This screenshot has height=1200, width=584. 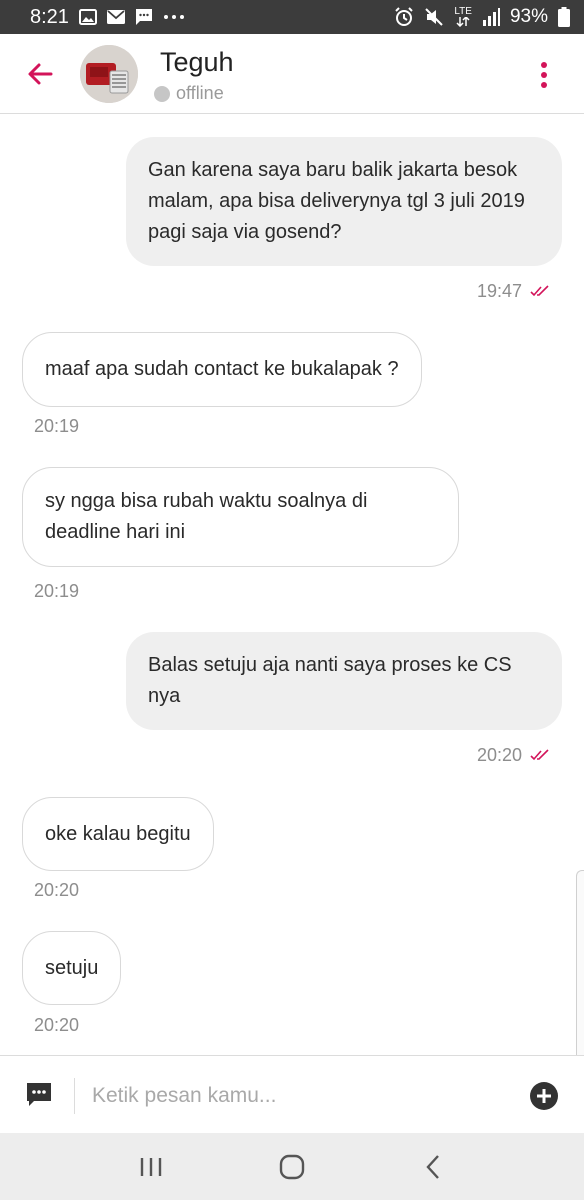 I want to click on home-icon, so click(x=292, y=1167).